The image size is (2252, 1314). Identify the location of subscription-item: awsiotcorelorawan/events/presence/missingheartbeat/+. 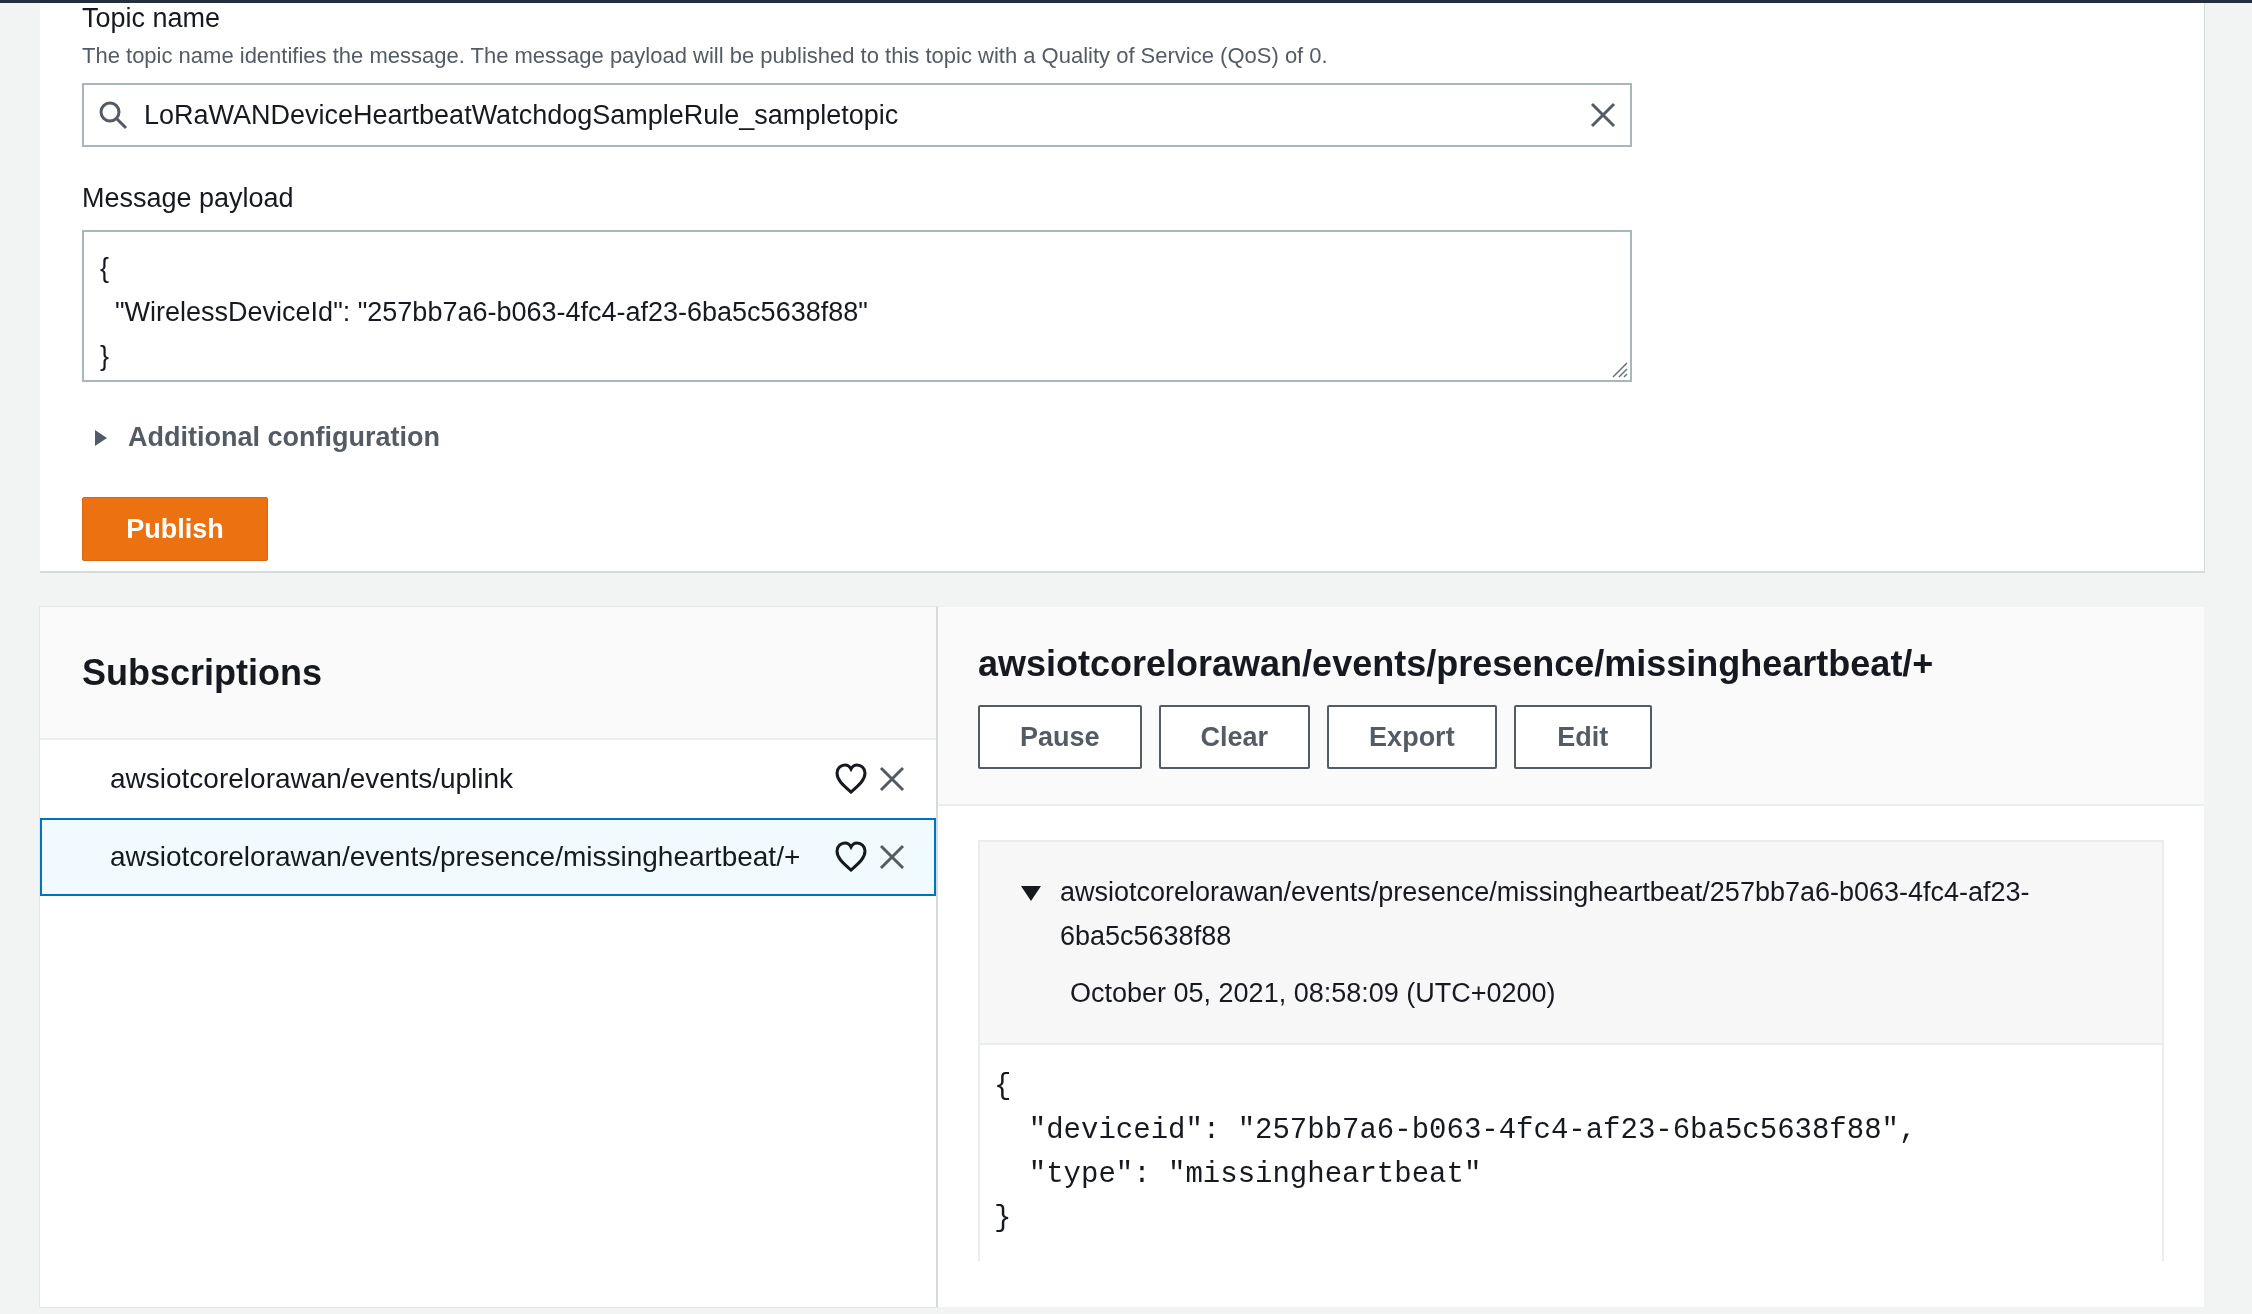
(488, 857).